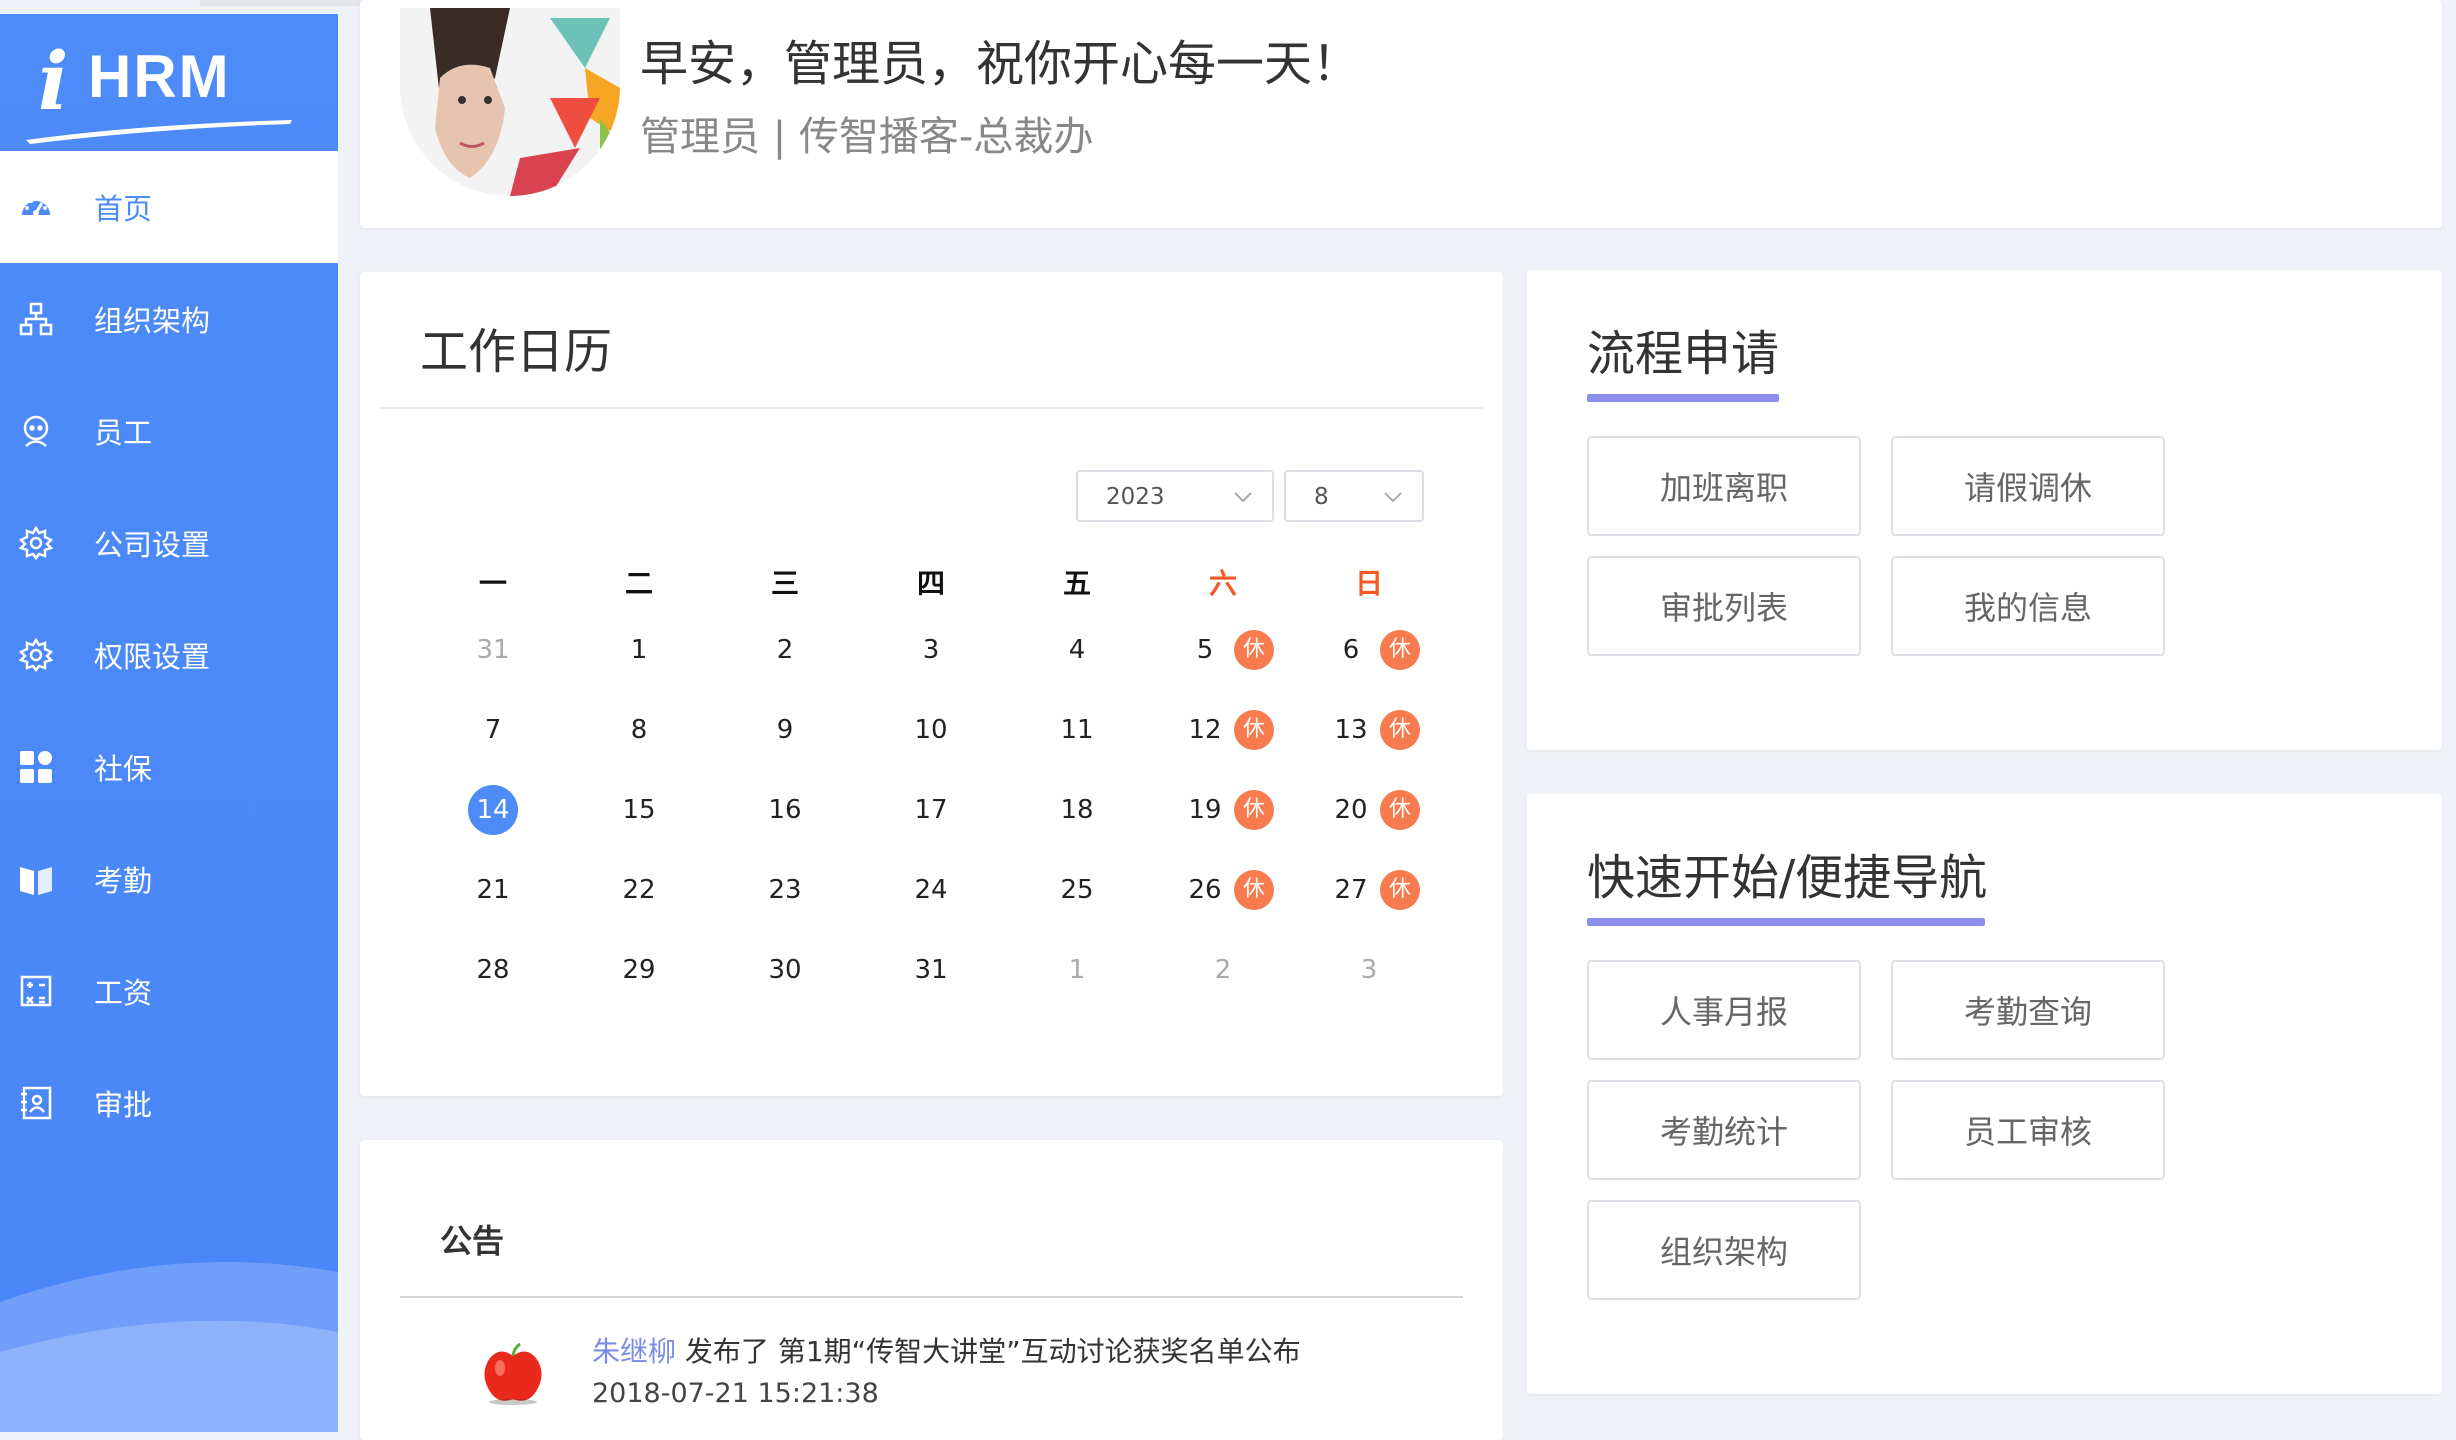 The width and height of the screenshot is (2456, 1440). What do you see at coordinates (1683, 398) in the screenshot?
I see `title-underline` at bounding box center [1683, 398].